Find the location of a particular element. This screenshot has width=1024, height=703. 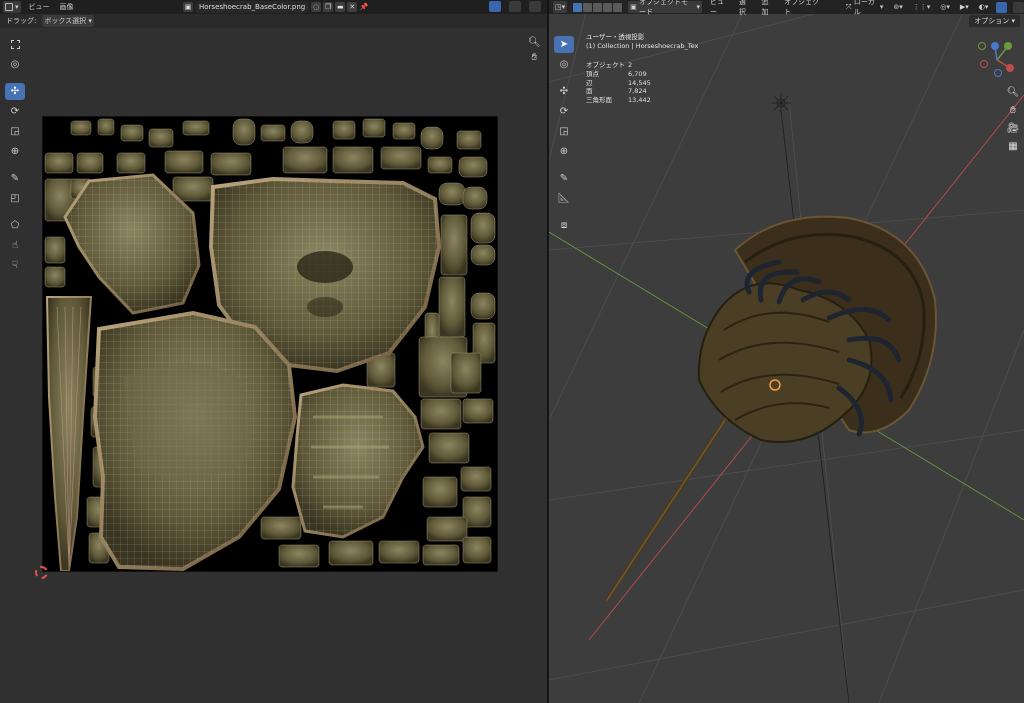

sample-icon: ☟ is located at coordinates (15, 265).